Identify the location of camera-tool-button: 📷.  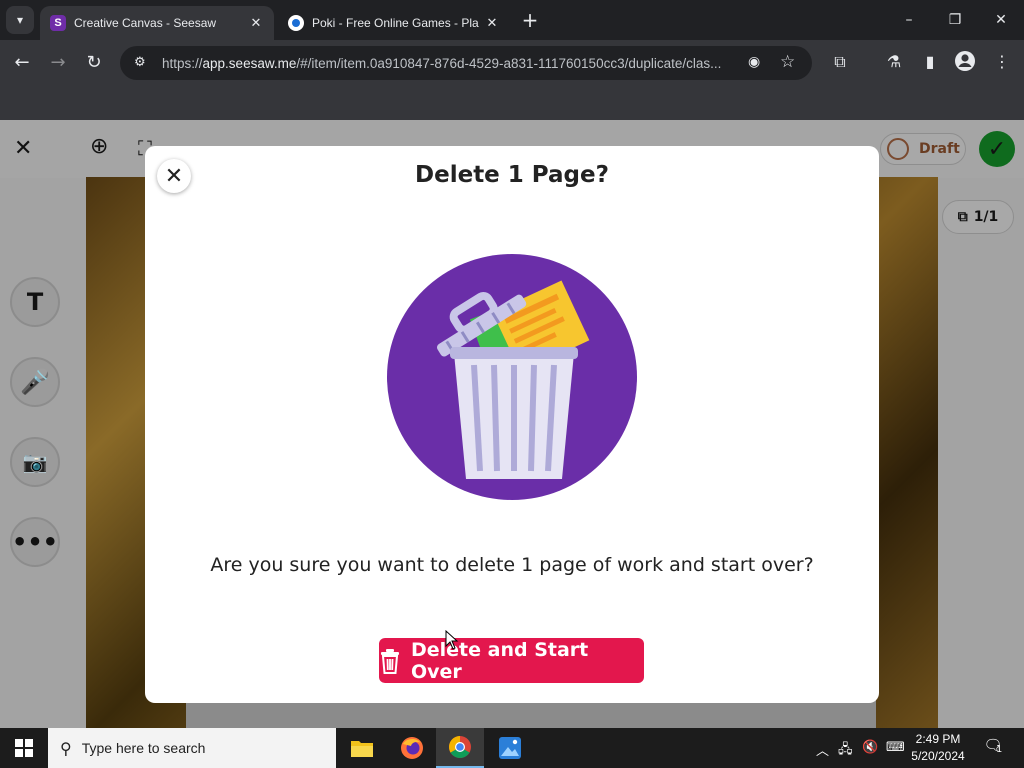
(35, 462).